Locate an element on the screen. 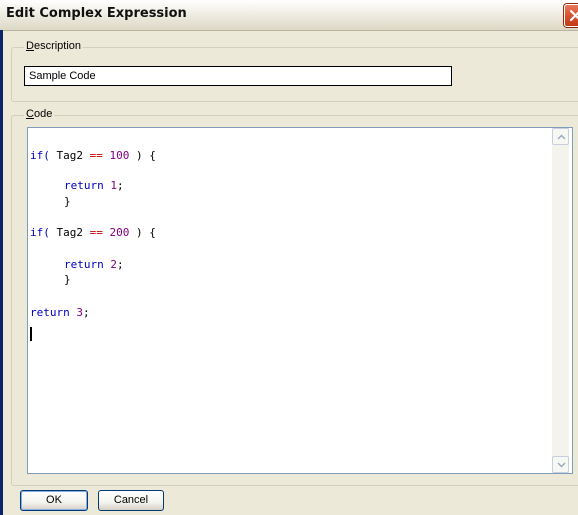  window-title: Edit Complex Expression is located at coordinates (96, 13).